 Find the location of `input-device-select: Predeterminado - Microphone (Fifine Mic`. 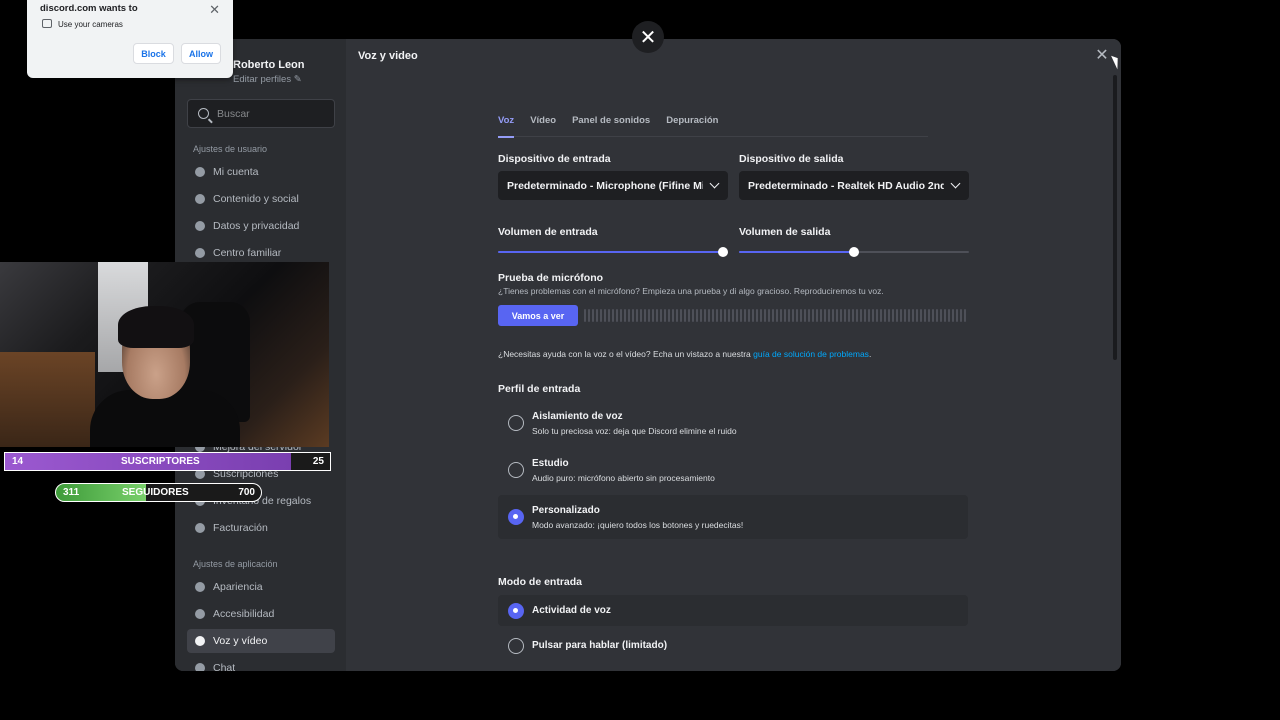

input-device-select: Predeterminado - Microphone (Fifine Mic is located at coordinates (613, 185).